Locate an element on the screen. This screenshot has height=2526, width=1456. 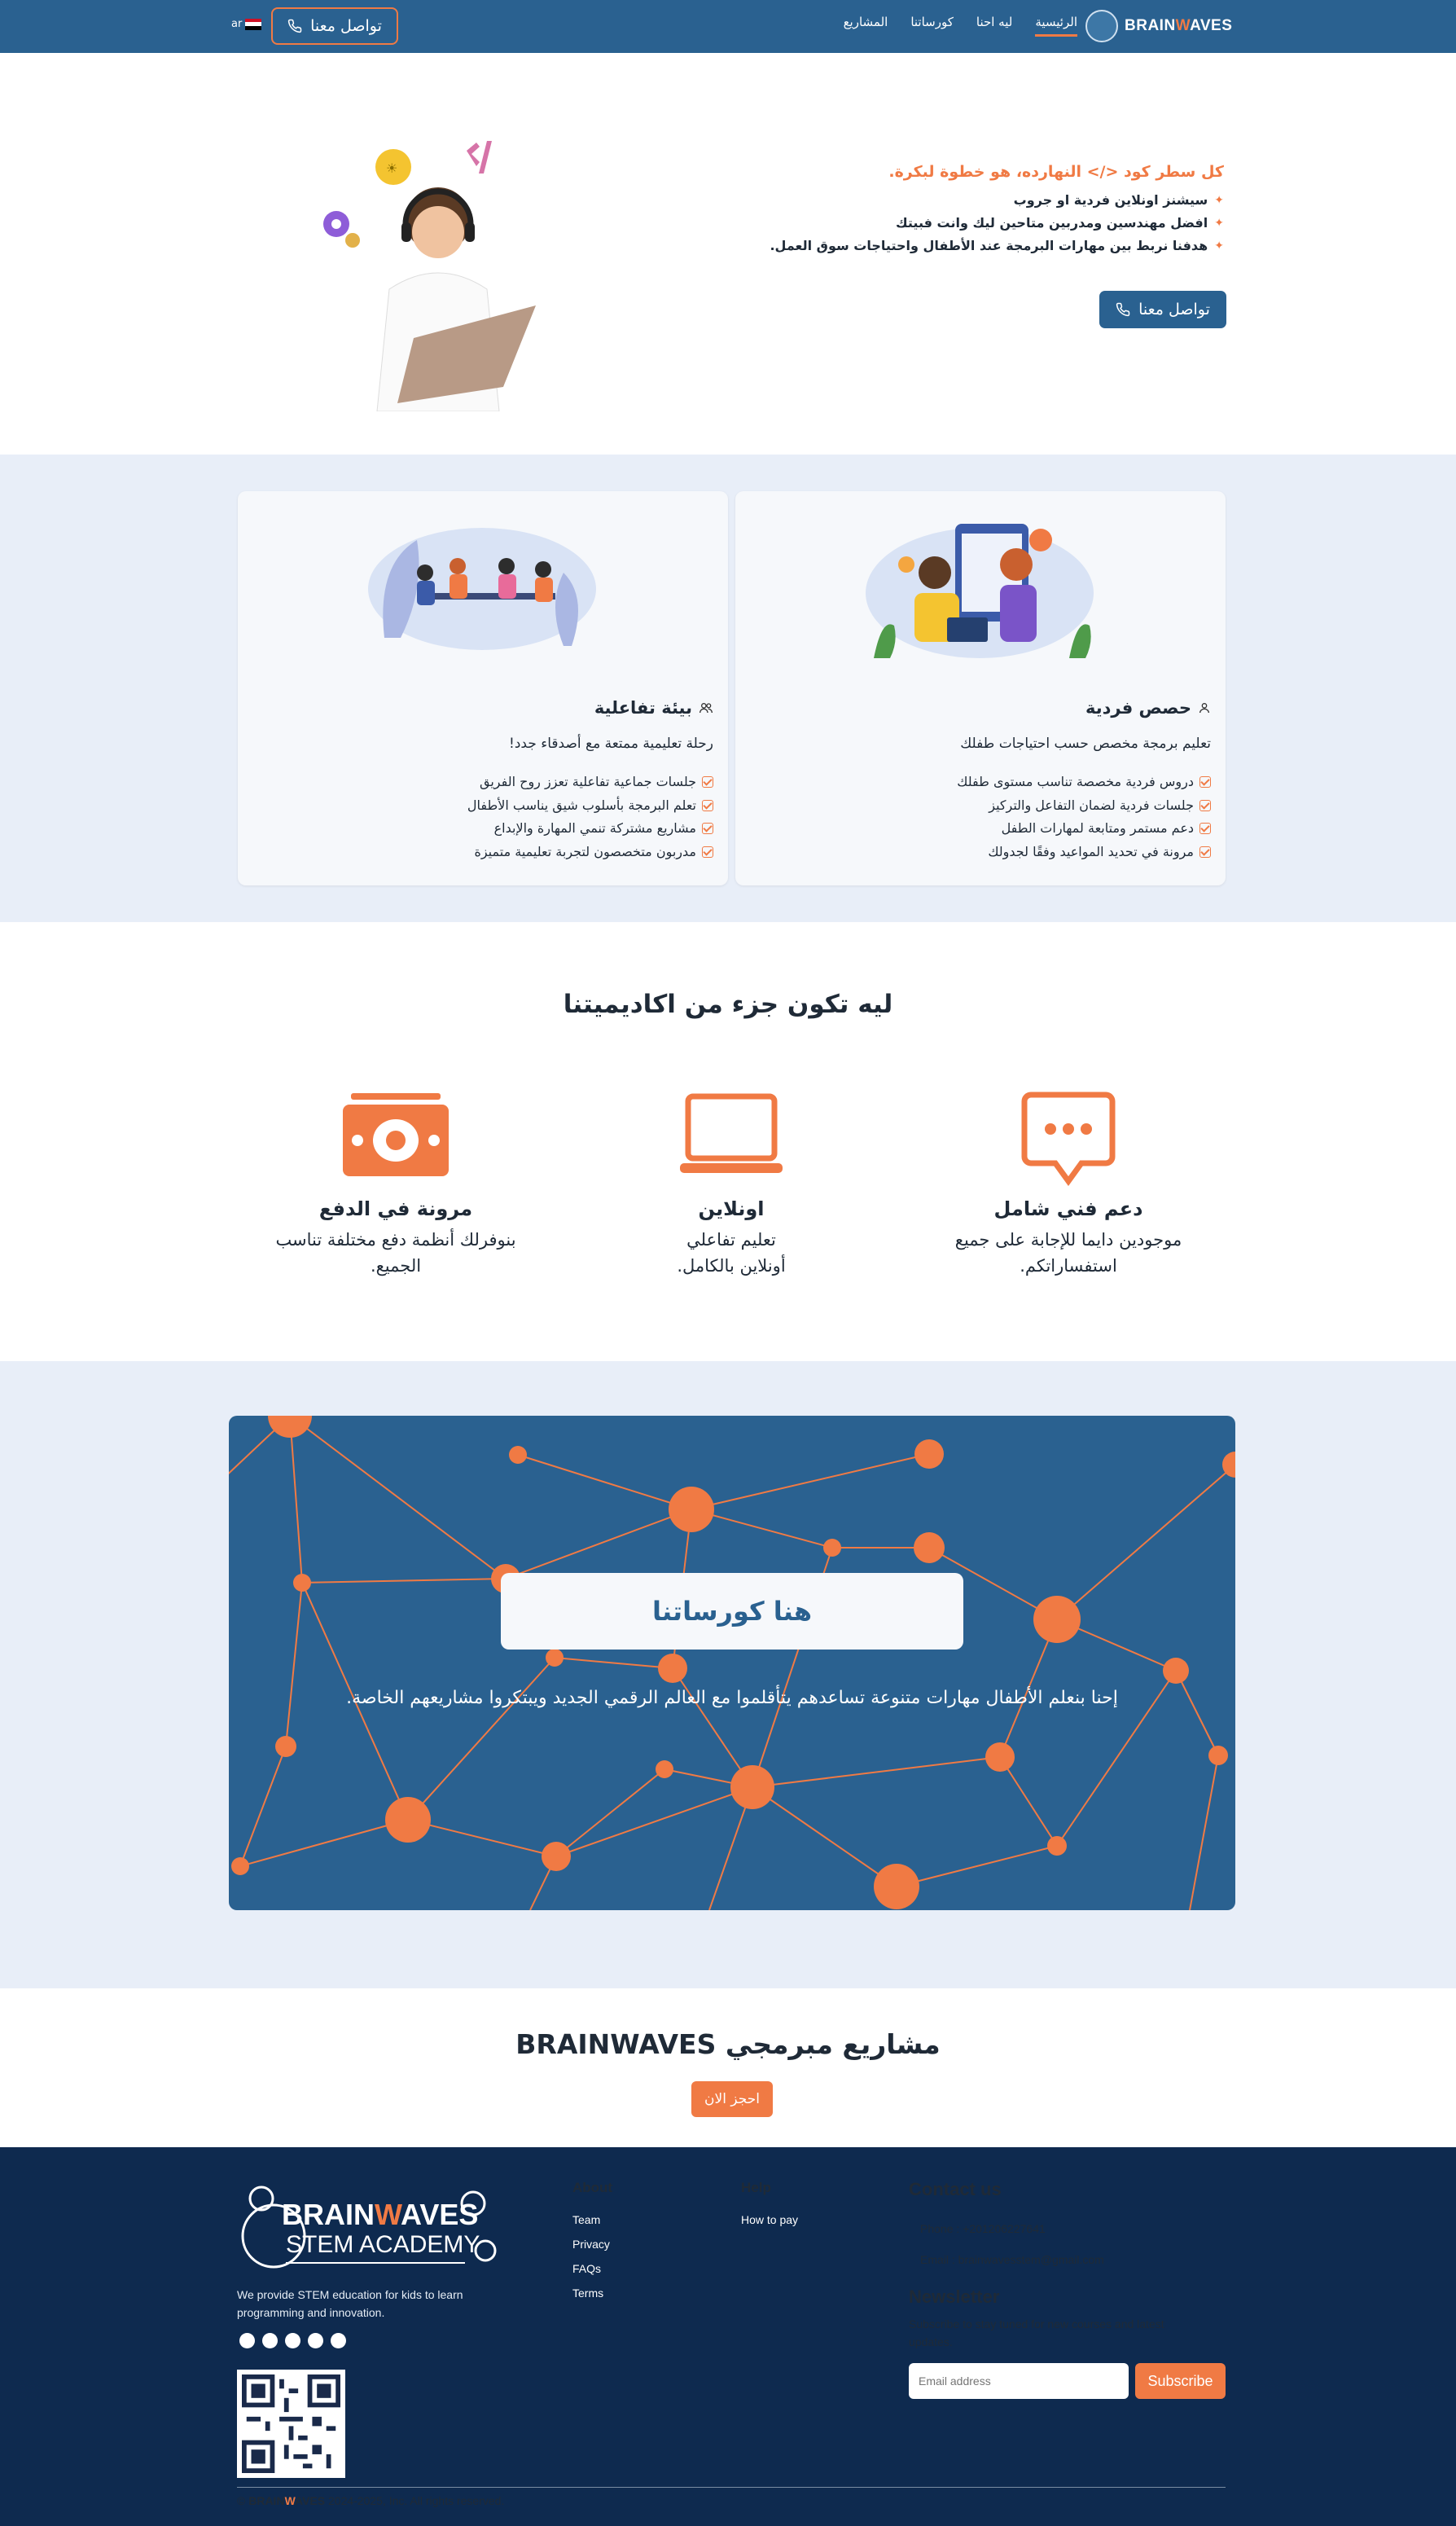
card-title: حصص فردية is located at coordinates (1148, 708).